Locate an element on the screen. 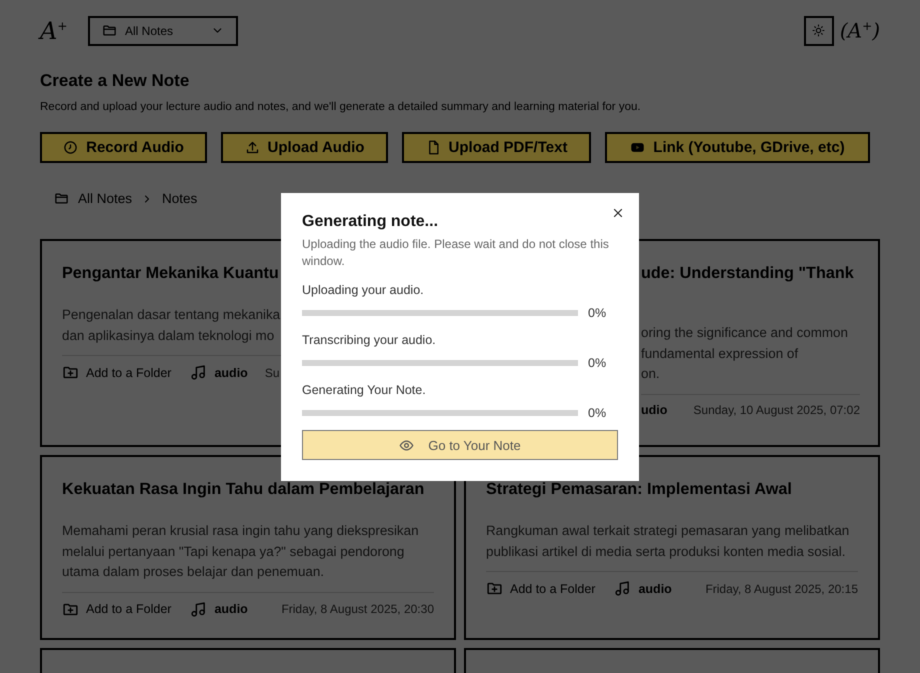 This screenshot has height=673, width=920. sun-icon is located at coordinates (819, 30).